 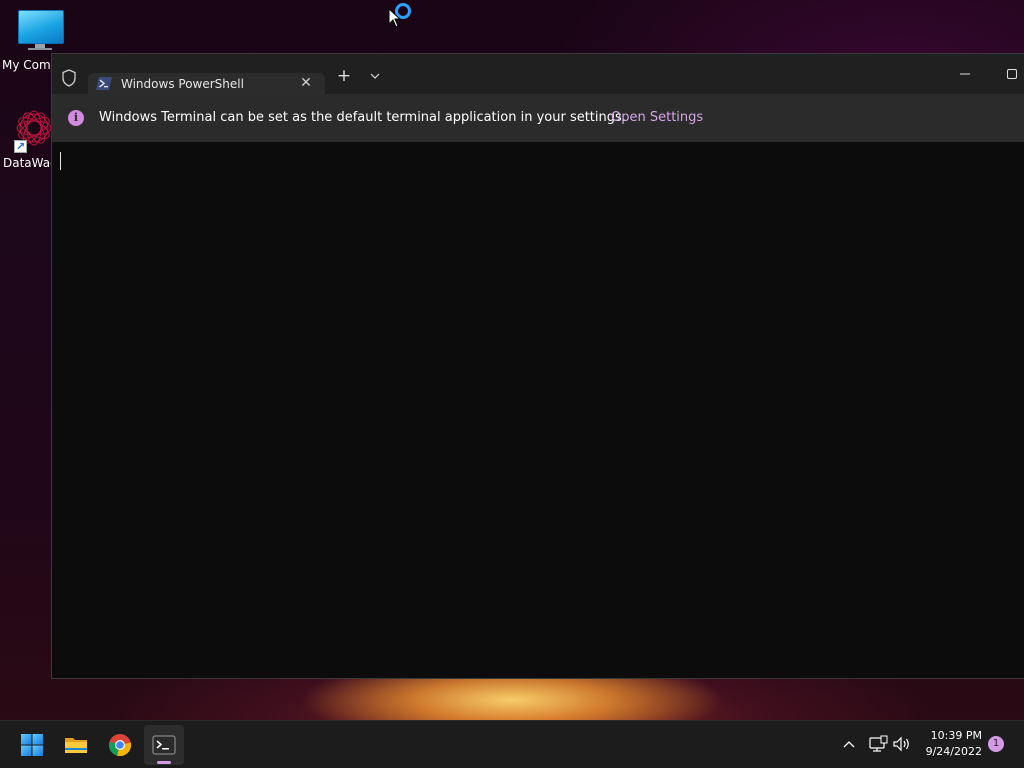 I want to click on new-tab-button: +, so click(x=344, y=76).